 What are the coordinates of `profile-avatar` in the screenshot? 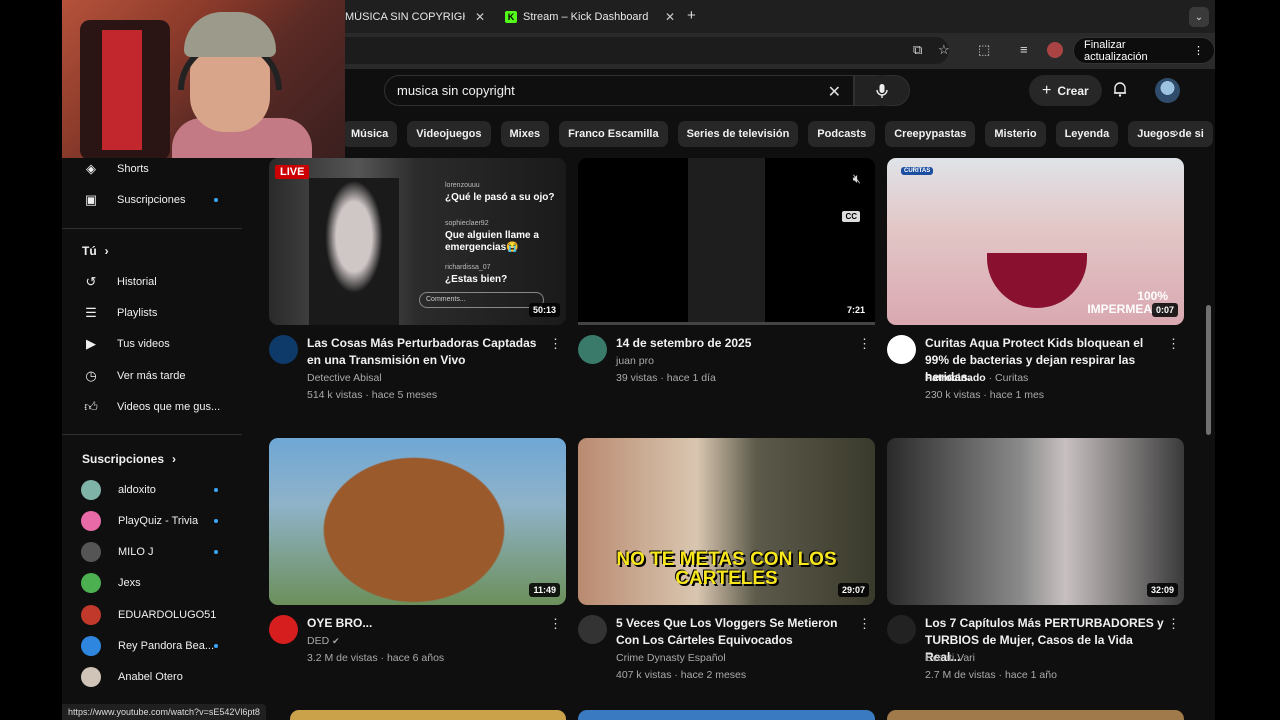 It's located at (1055, 50).